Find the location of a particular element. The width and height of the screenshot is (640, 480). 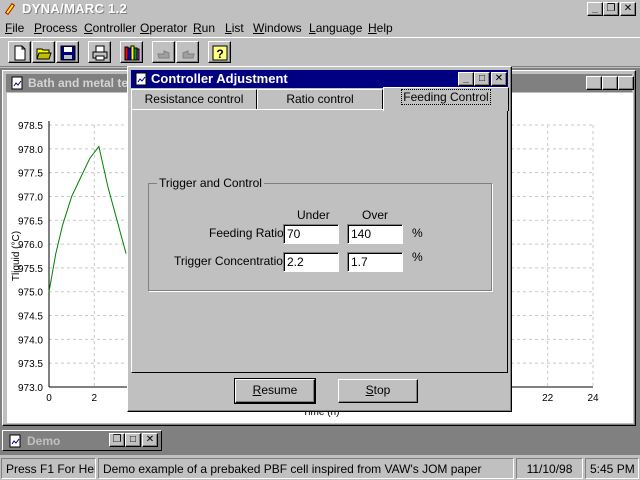

help-question-icon: ? is located at coordinates (220, 53).